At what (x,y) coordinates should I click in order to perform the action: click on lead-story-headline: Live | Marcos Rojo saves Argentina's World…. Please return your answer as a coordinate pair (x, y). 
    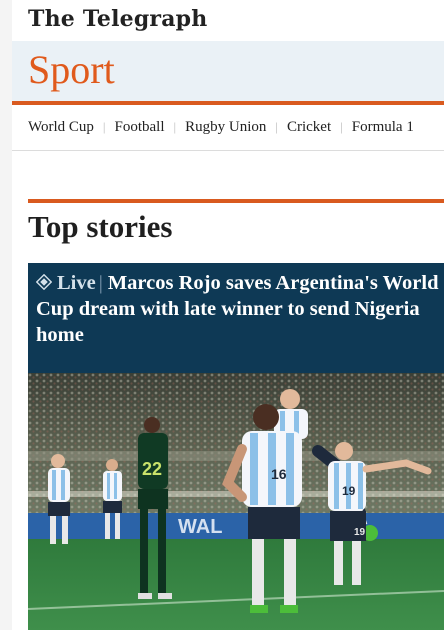
    Looking at the image, I should click on (238, 309).